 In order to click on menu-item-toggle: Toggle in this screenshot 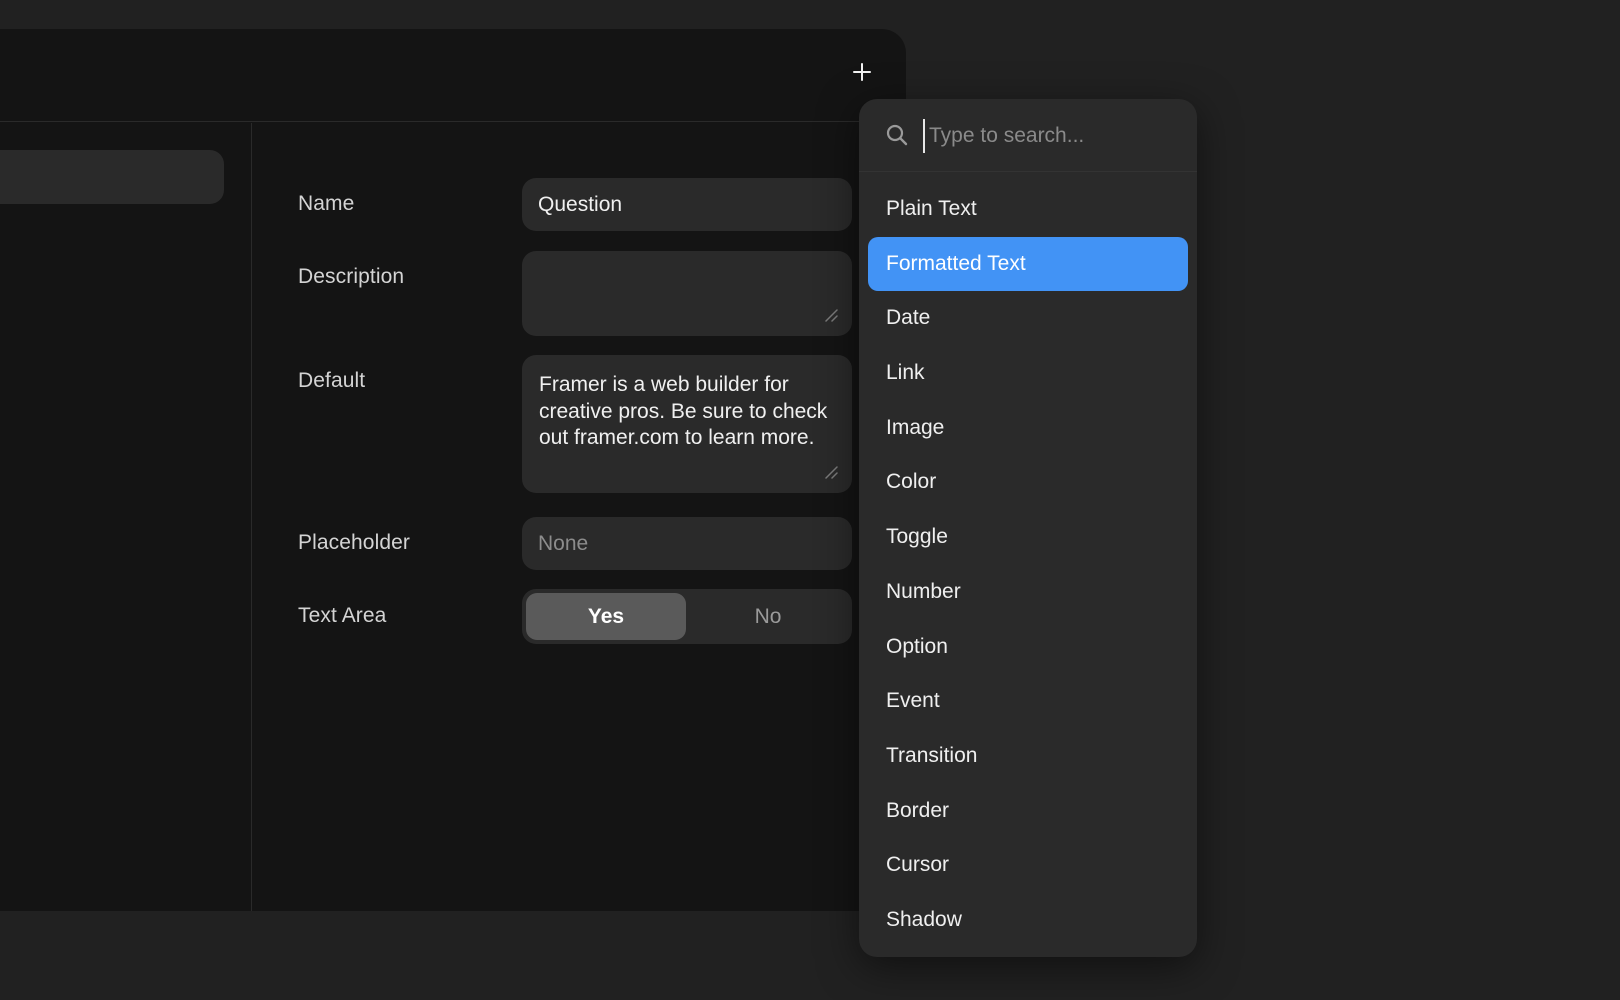, I will do `click(1028, 537)`.